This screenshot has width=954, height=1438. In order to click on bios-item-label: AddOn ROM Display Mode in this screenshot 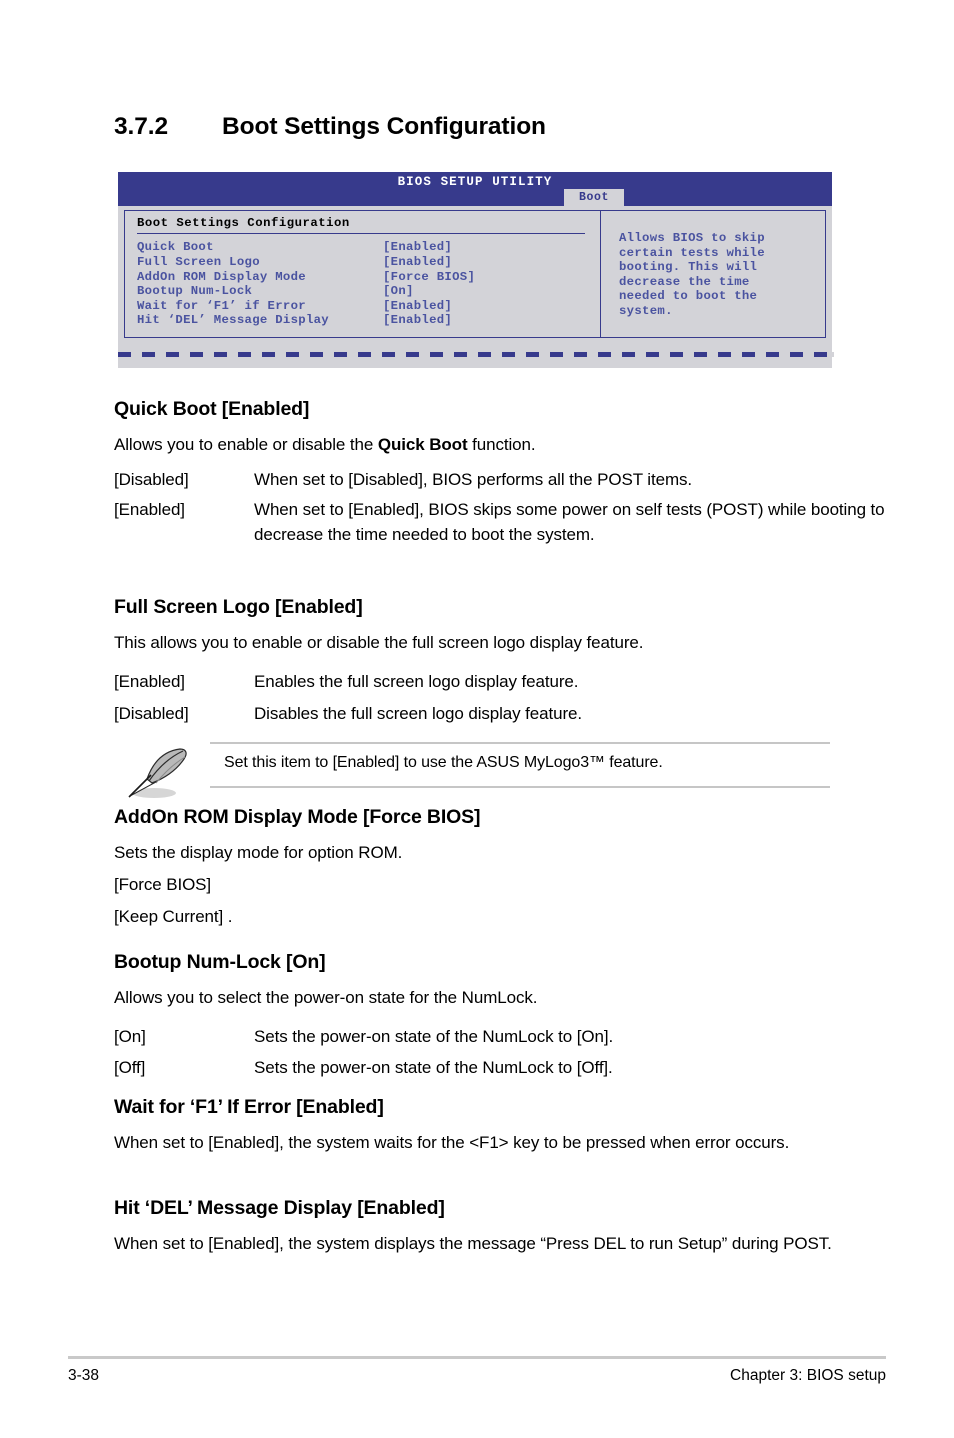, I will do `click(221, 276)`.